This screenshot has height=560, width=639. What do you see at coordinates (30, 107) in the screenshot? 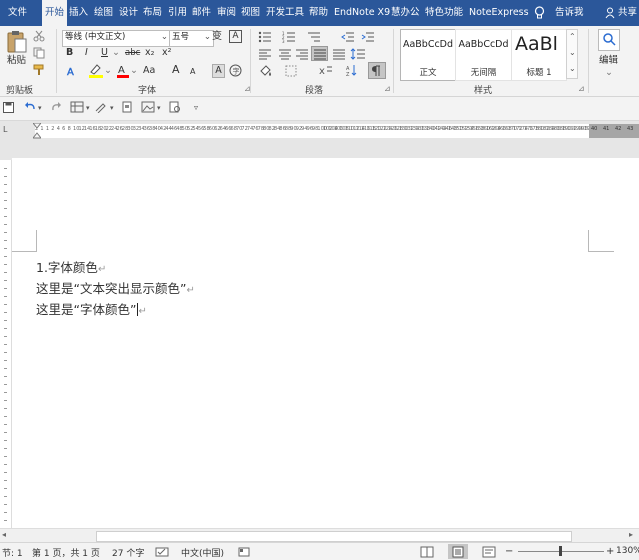
I see `undo-icon` at bounding box center [30, 107].